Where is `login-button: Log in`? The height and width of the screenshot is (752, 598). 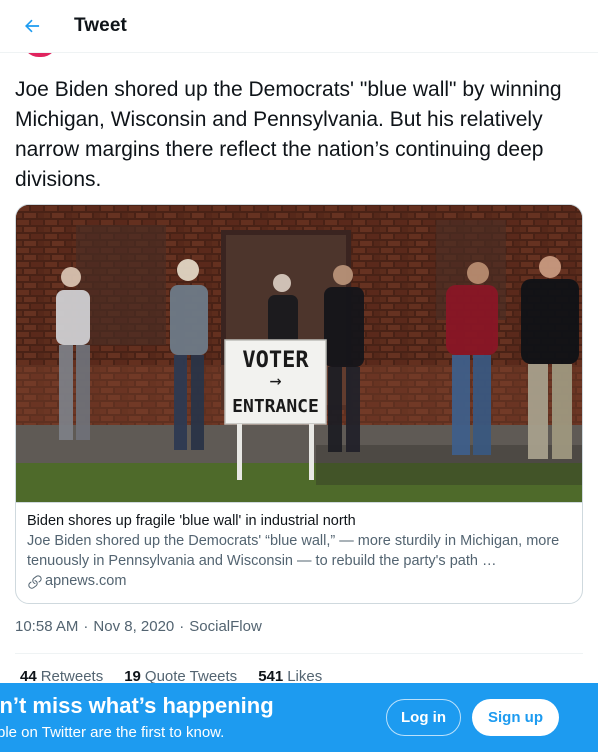 login-button: Log in is located at coordinates (423, 717).